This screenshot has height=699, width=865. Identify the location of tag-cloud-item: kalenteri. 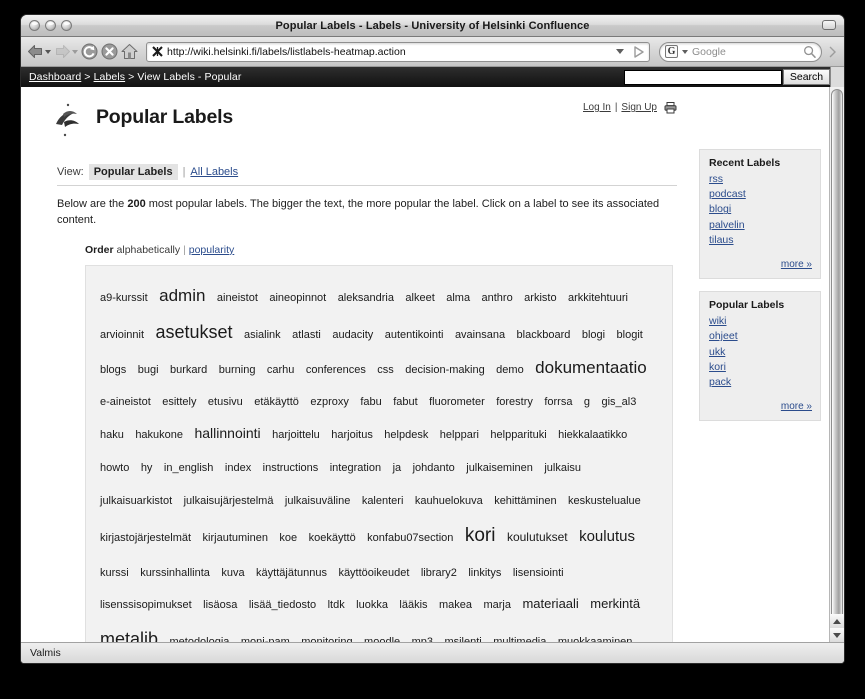
(383, 501).